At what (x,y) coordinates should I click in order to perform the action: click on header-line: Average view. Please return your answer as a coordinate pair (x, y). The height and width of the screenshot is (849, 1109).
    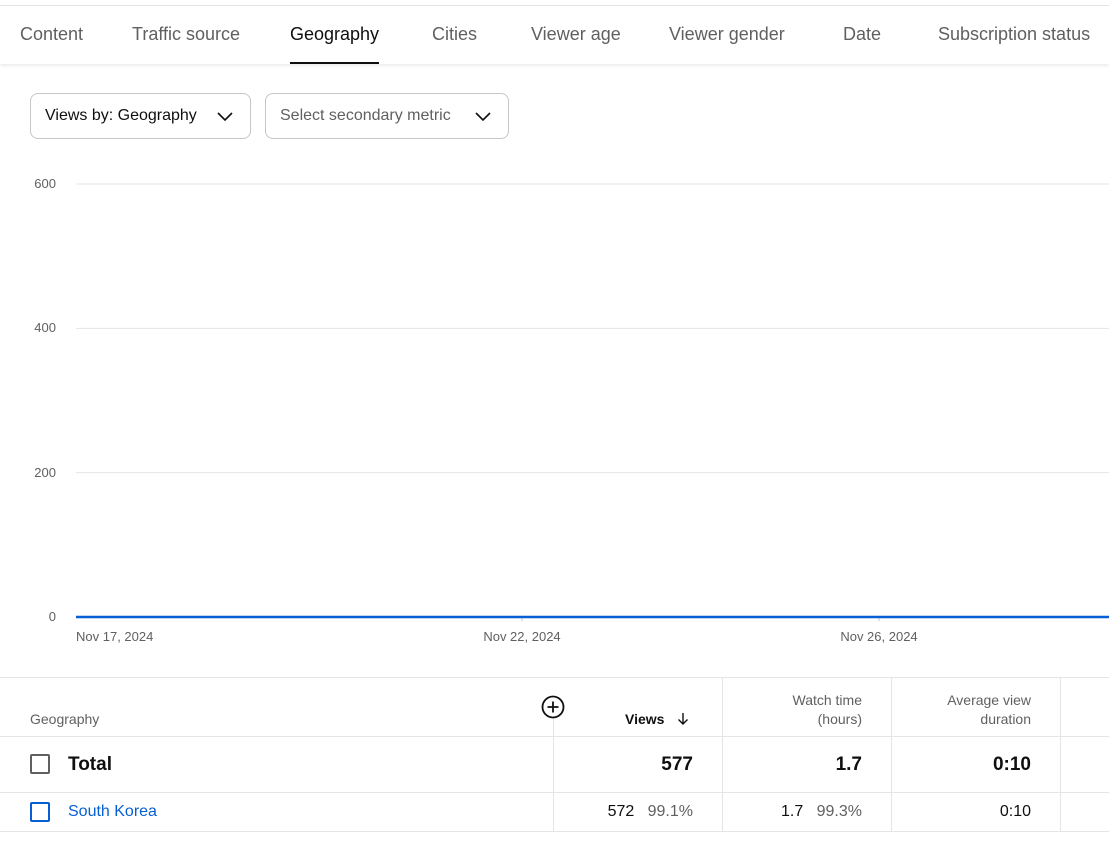
    Looking at the image, I should click on (989, 700).